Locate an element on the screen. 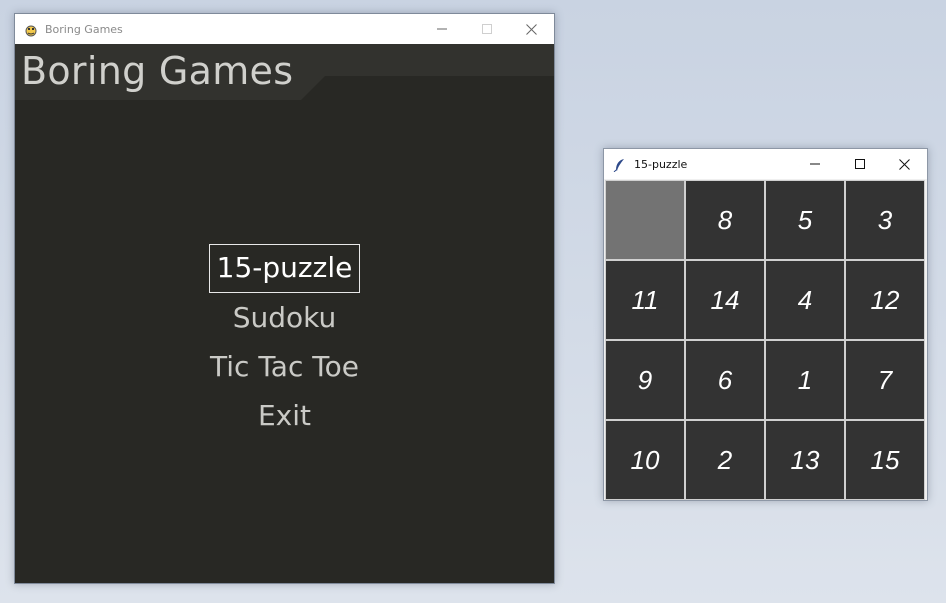 This screenshot has height=603, width=946. pygame-icon is located at coordinates (31, 29).